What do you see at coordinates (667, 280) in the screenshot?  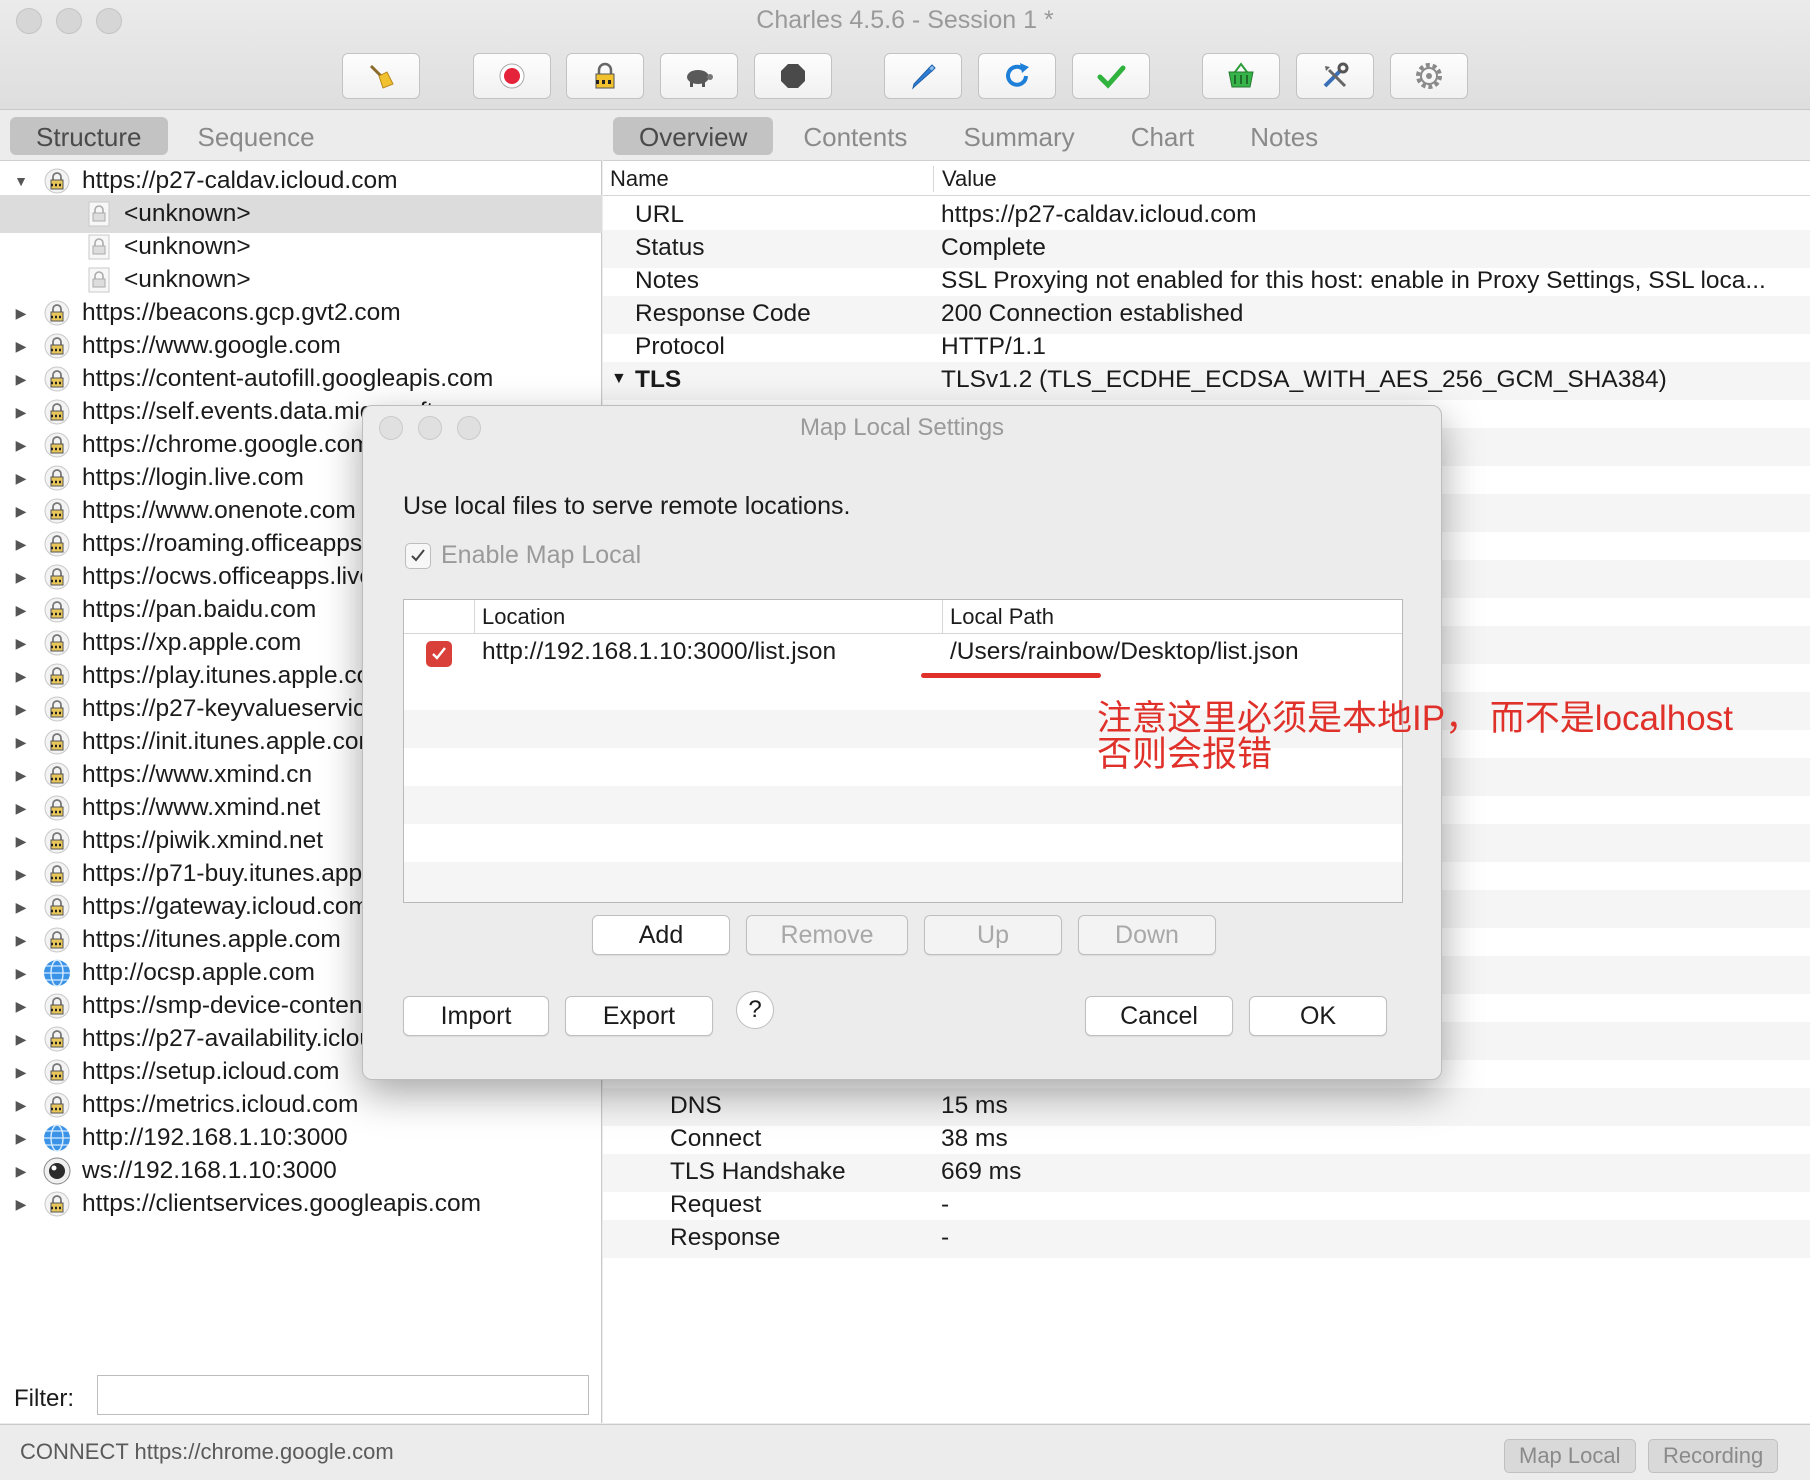 I see `detail-name: Notes` at bounding box center [667, 280].